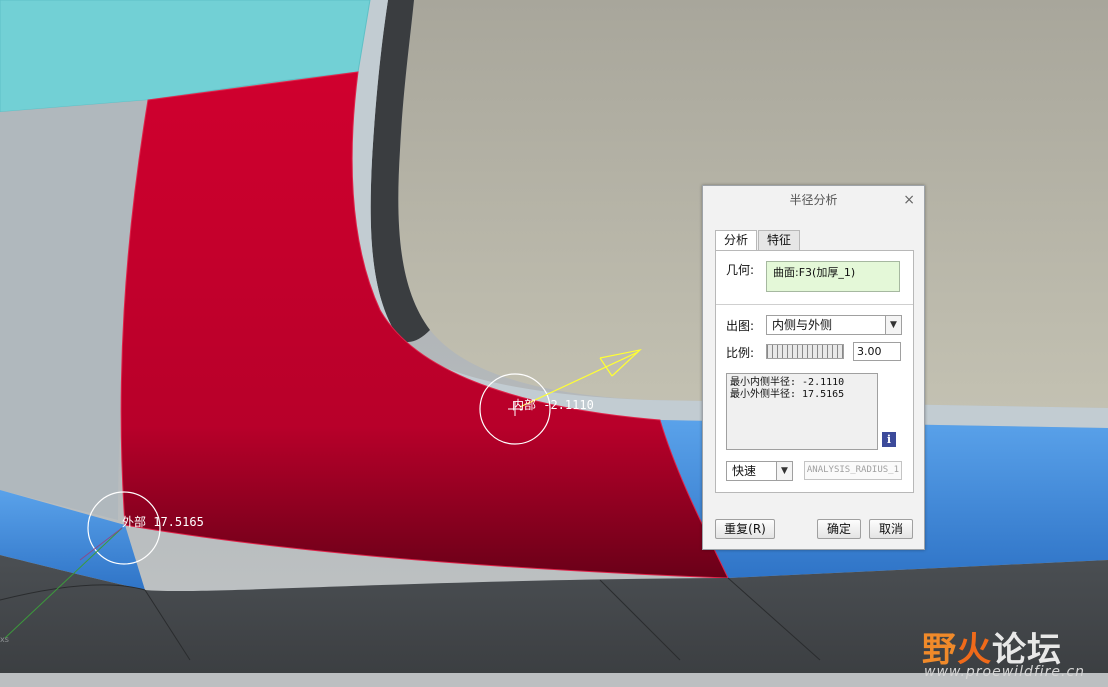 The width and height of the screenshot is (1108, 687). I want to click on geometry-collector: 曲面:F3(加厚_1), so click(833, 276).